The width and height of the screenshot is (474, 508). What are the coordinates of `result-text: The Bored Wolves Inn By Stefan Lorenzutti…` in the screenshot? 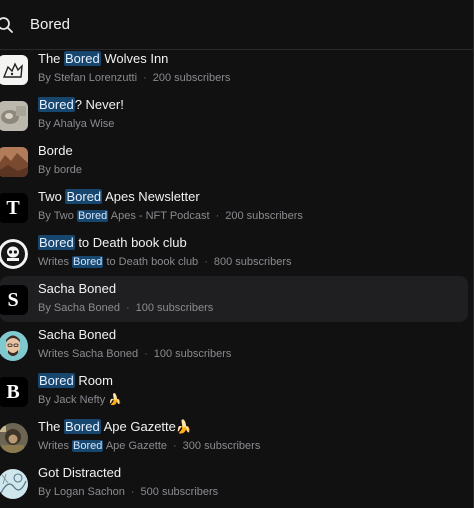 It's located at (252, 68).